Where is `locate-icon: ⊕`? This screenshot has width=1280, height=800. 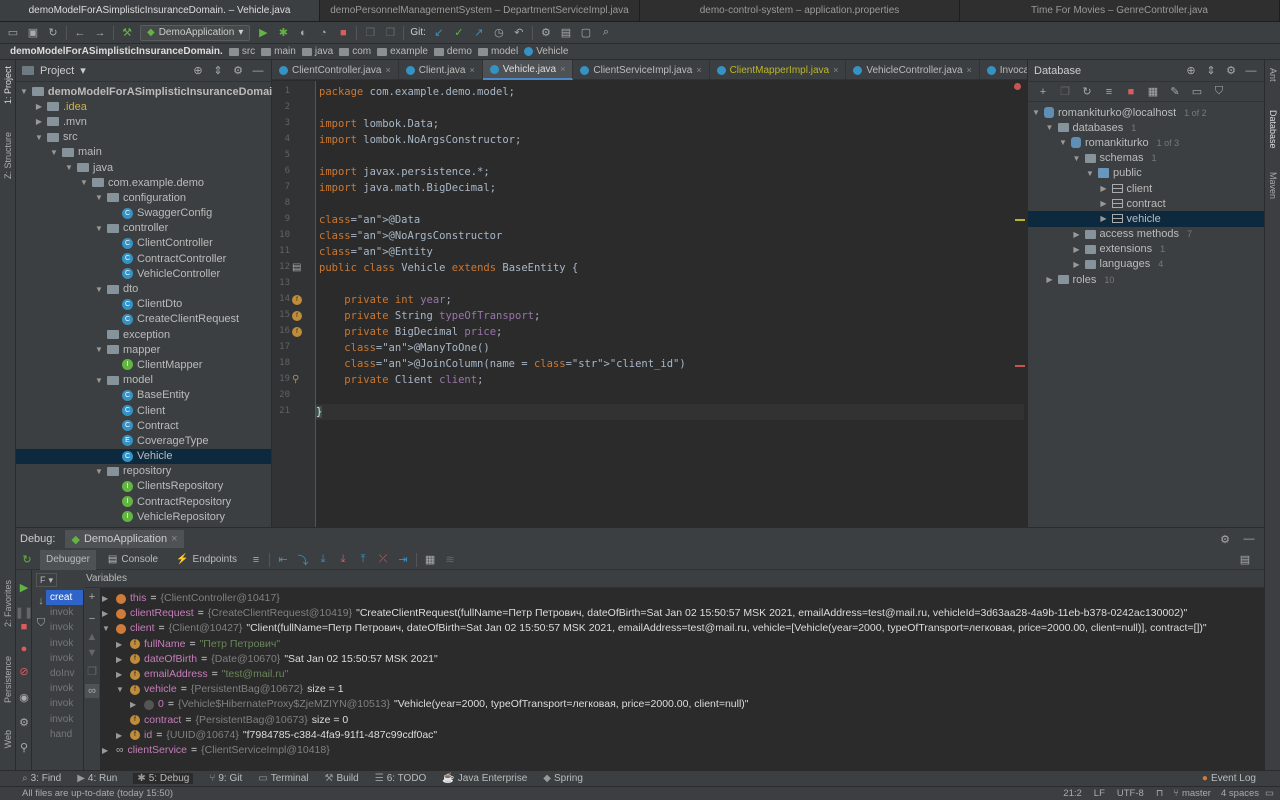 locate-icon: ⊕ is located at coordinates (1191, 71).